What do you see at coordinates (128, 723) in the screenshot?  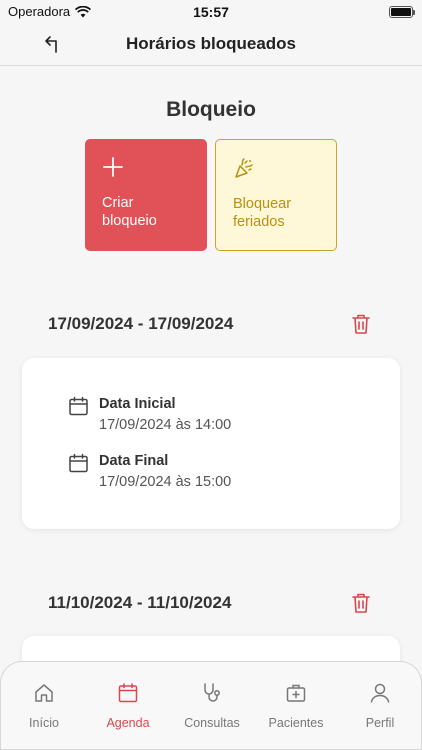 I see `tab-label: Agenda` at bounding box center [128, 723].